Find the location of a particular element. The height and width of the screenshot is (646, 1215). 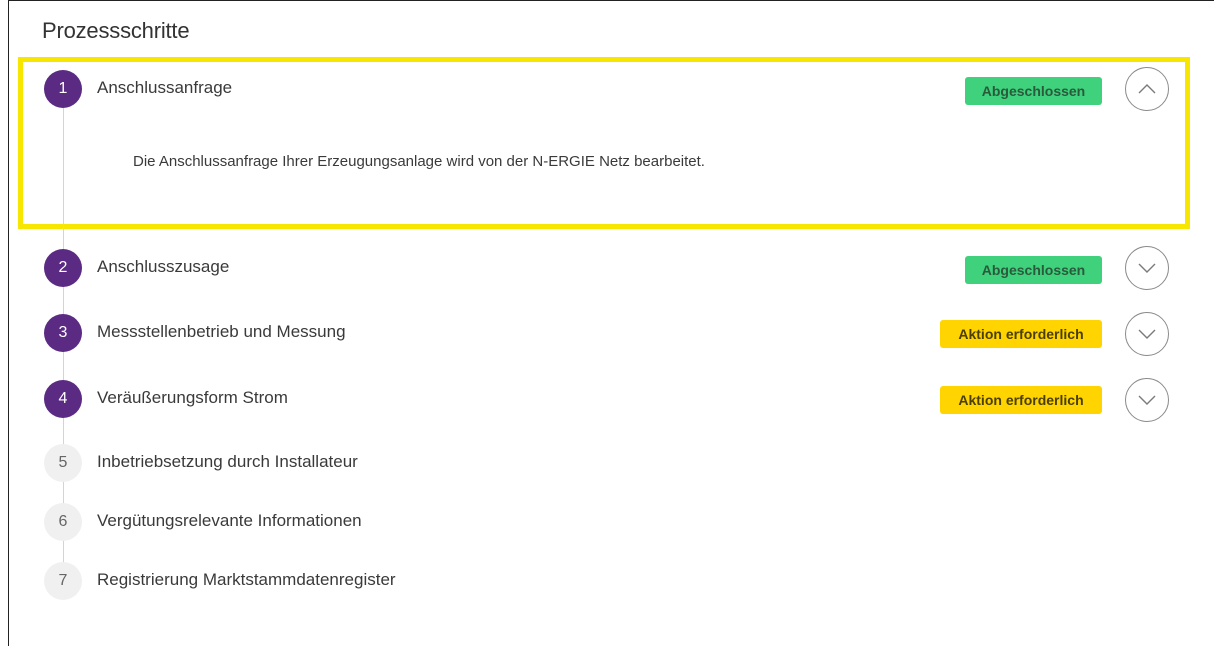

step-label: Inbetriebsetzung durch Installateur is located at coordinates (227, 461).